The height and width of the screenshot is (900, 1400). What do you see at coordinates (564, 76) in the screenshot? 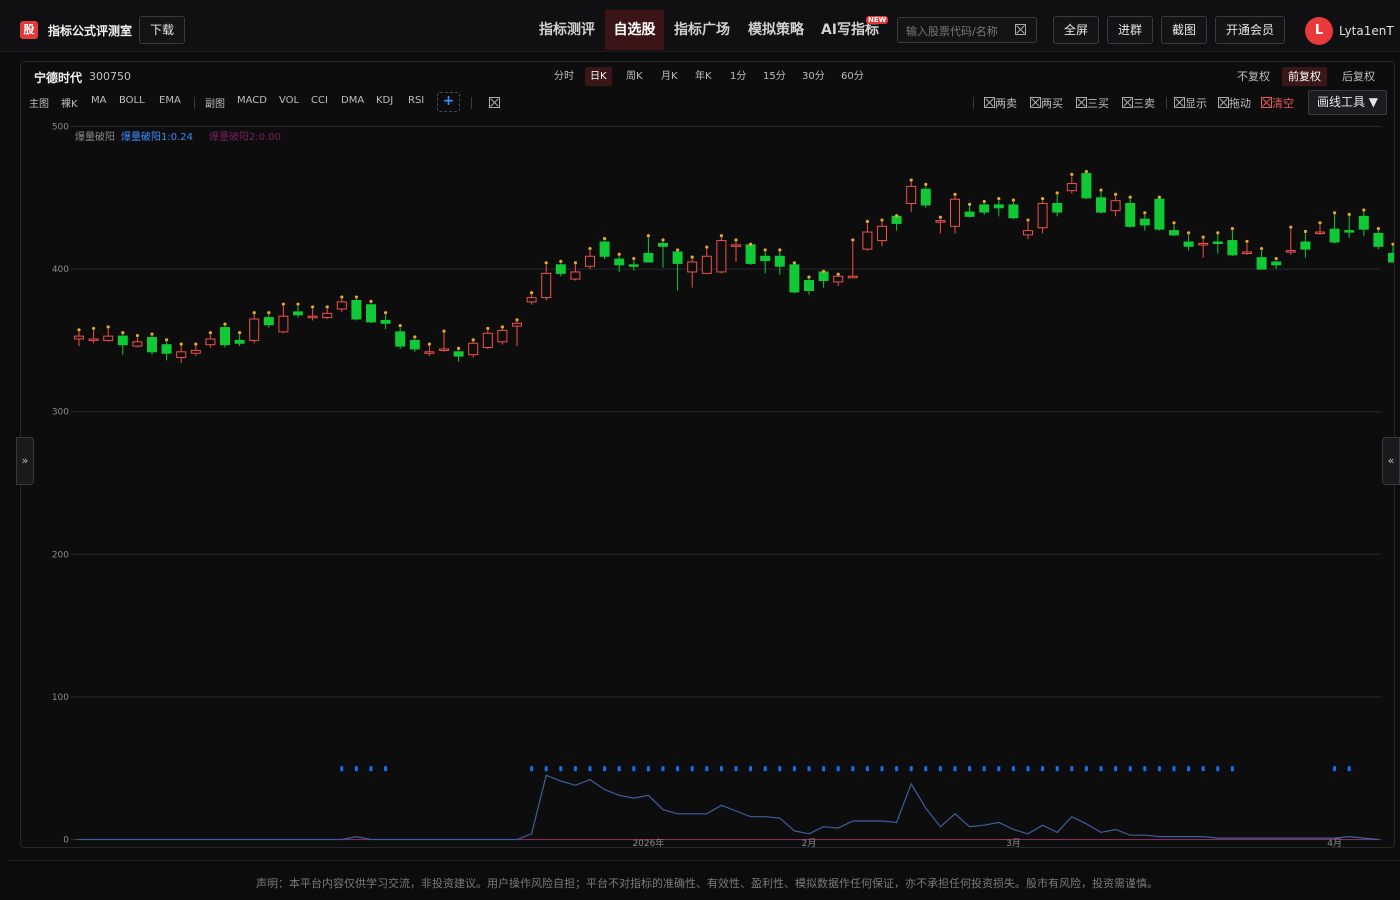
I see `period-intraday: 分时` at bounding box center [564, 76].